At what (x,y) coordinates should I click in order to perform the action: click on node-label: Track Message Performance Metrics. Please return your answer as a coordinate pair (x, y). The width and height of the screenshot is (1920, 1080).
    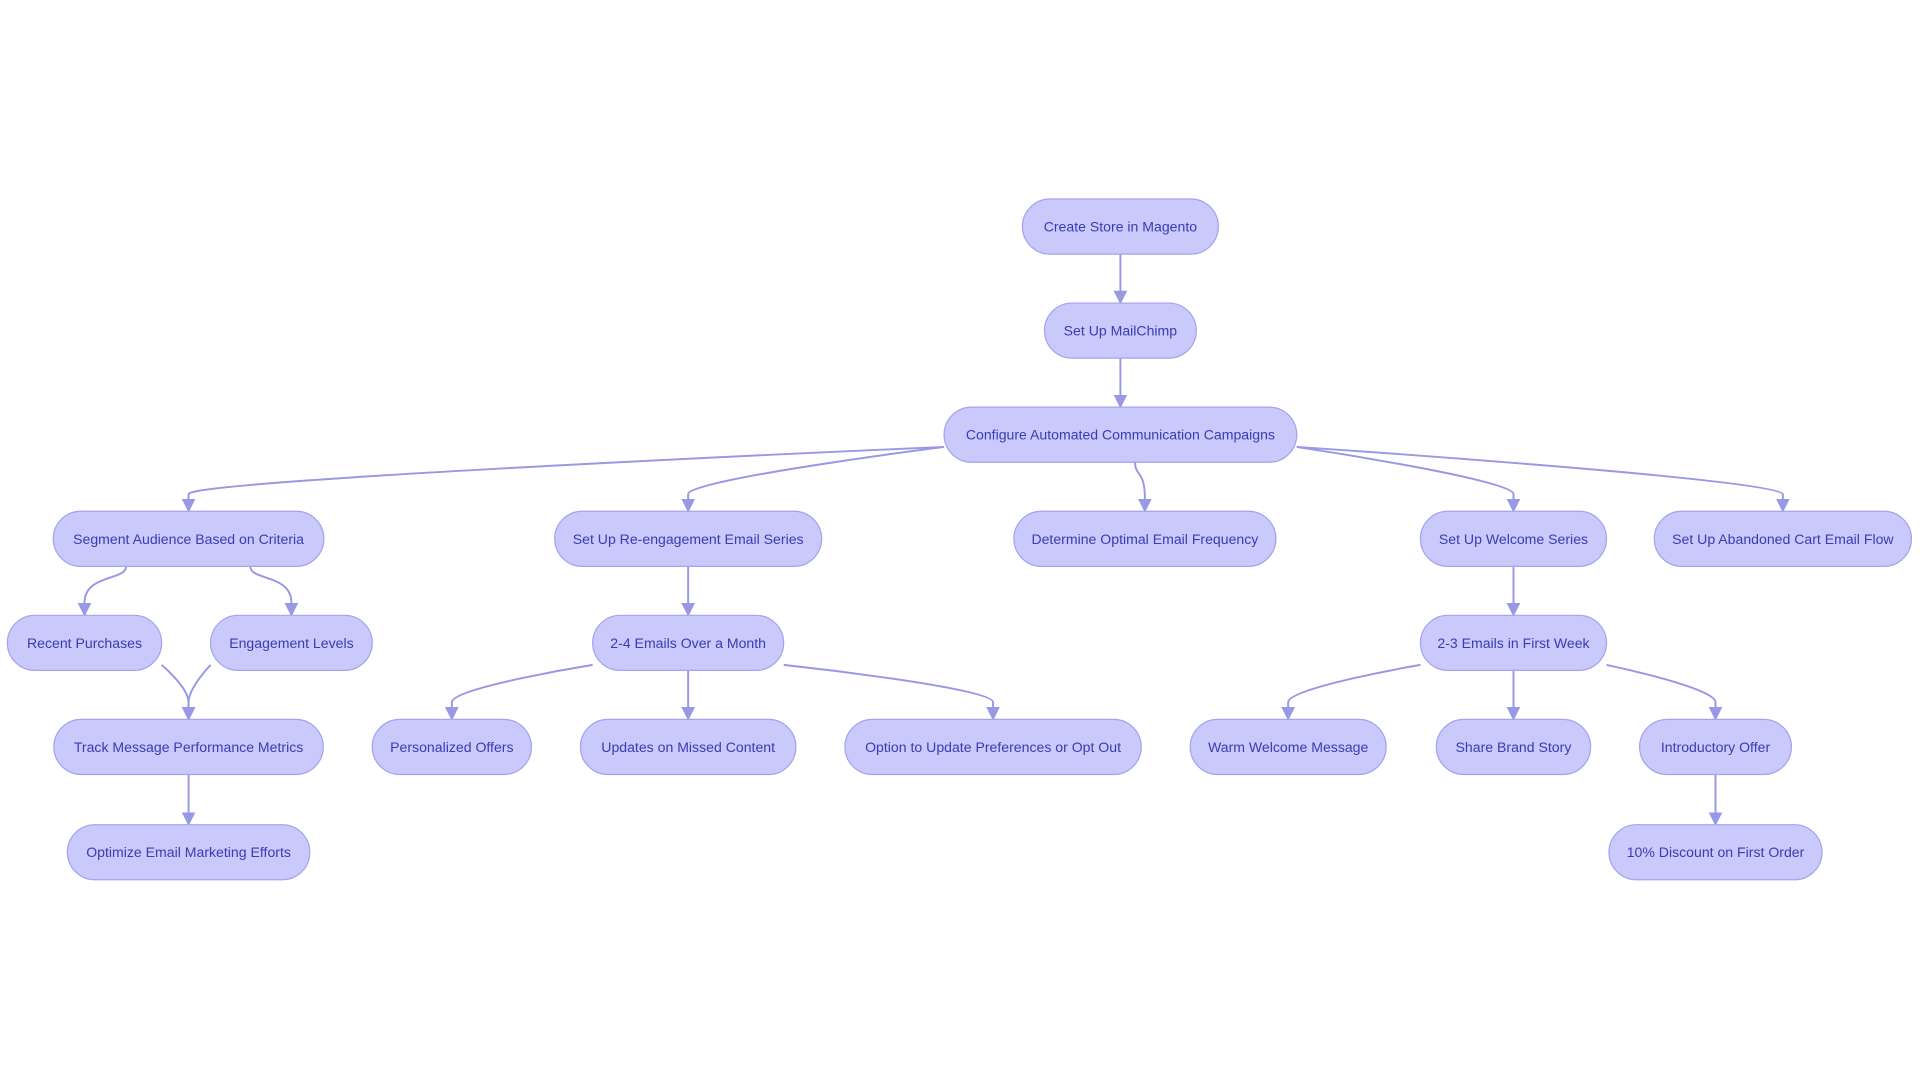
    Looking at the image, I should click on (189, 747).